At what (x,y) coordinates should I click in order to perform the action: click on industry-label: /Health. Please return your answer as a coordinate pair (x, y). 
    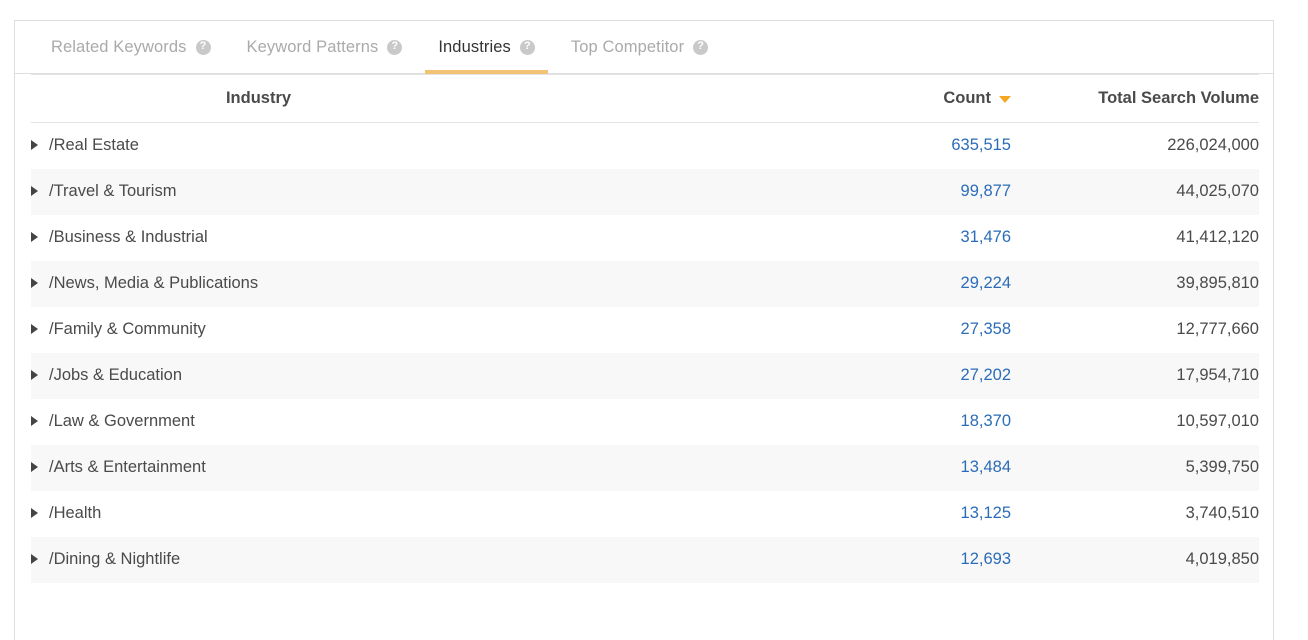
    Looking at the image, I should click on (75, 513).